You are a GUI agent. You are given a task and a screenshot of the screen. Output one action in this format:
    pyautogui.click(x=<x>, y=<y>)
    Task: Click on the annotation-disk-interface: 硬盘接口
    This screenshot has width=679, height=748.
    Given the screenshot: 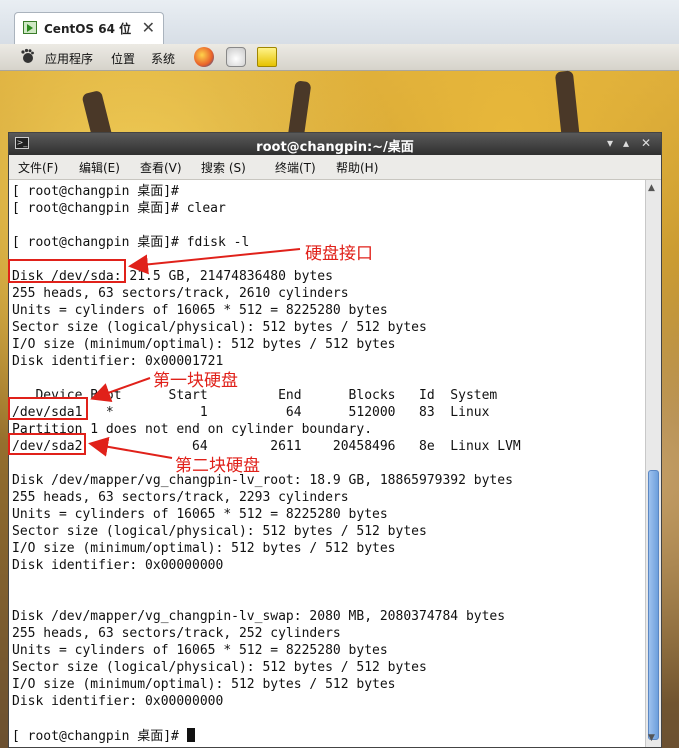 What is the action you would take?
    pyautogui.click(x=339, y=254)
    